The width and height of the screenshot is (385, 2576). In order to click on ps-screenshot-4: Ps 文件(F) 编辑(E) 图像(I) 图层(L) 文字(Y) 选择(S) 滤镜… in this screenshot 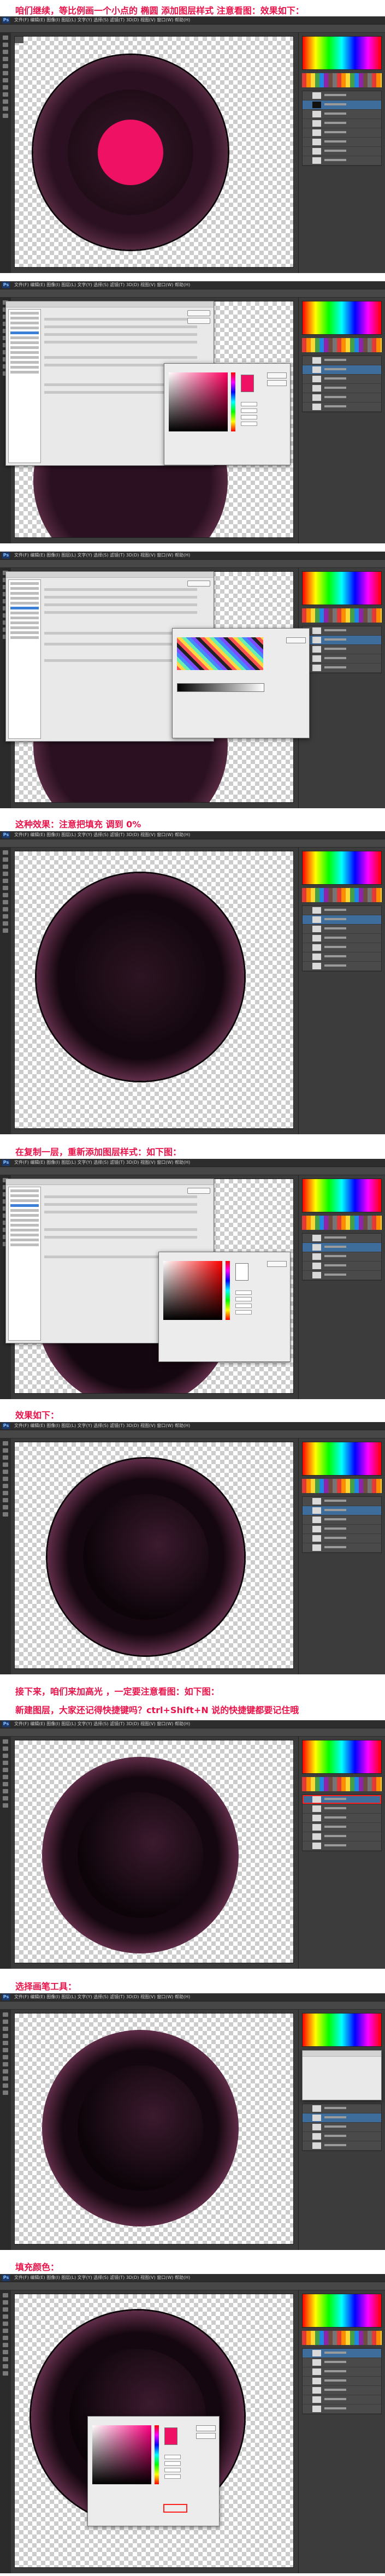, I will do `click(192, 982)`.